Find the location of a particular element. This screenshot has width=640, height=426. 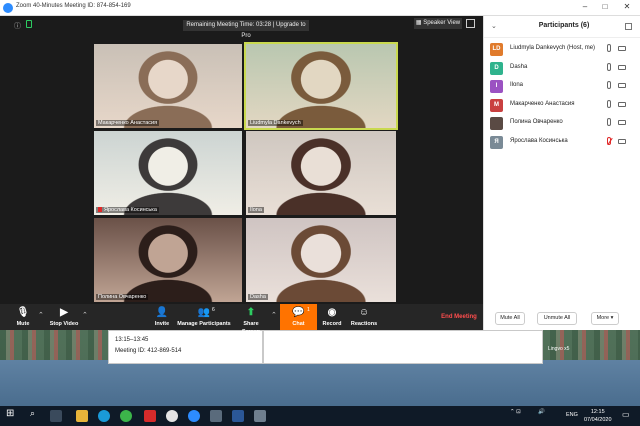

notifications-icon: ▭ is located at coordinates (626, 414).